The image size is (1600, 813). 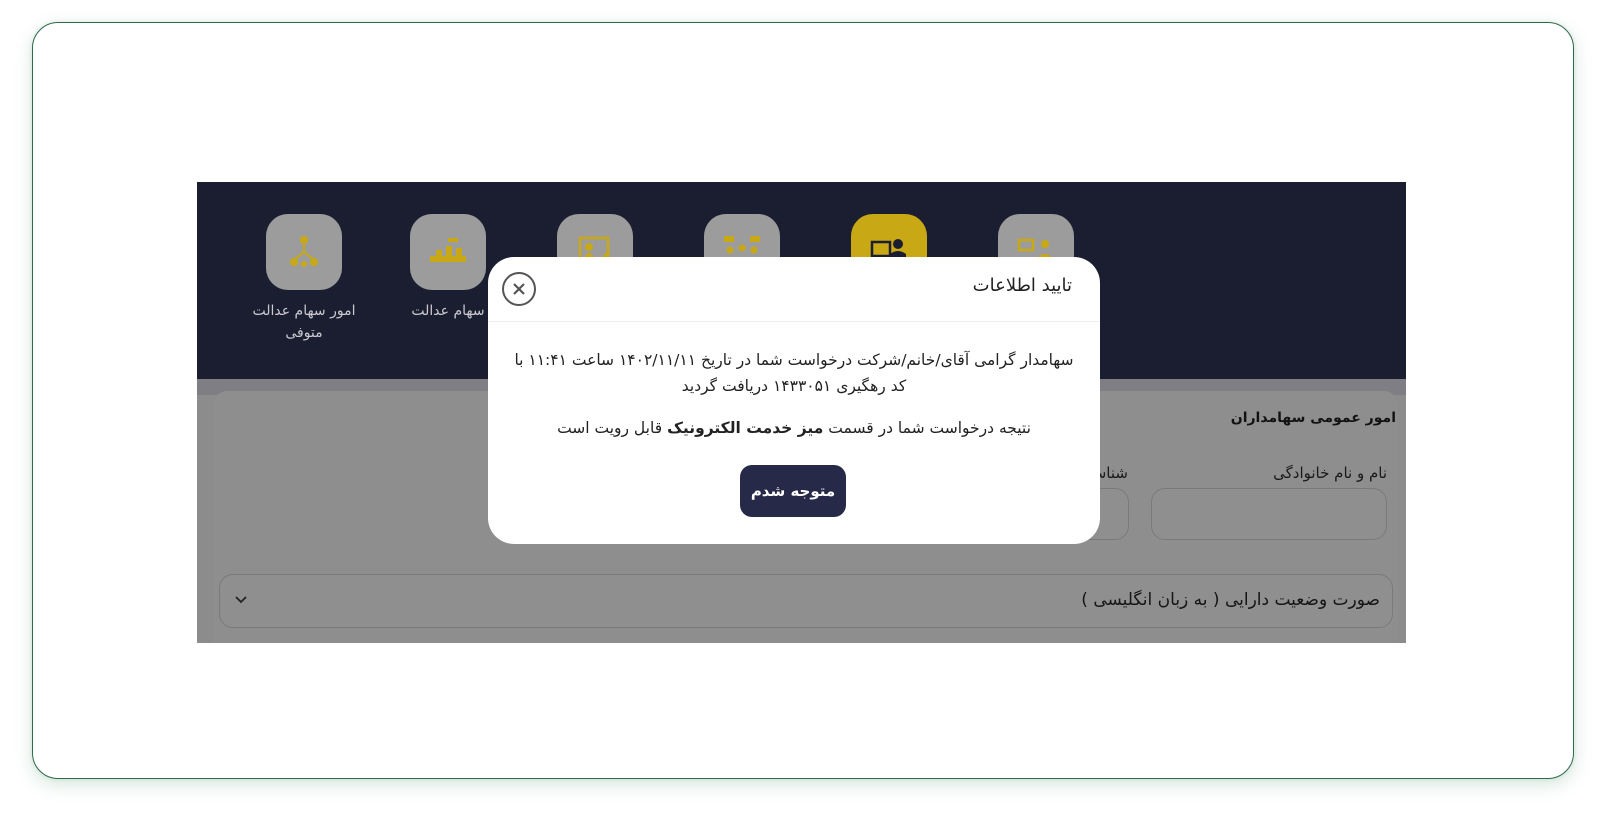 I want to click on close-button, so click(x=519, y=289).